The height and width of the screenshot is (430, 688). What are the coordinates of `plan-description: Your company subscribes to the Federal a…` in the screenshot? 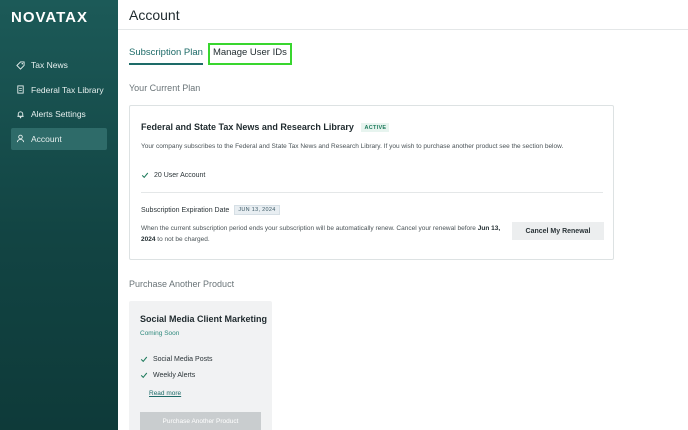 It's located at (352, 146).